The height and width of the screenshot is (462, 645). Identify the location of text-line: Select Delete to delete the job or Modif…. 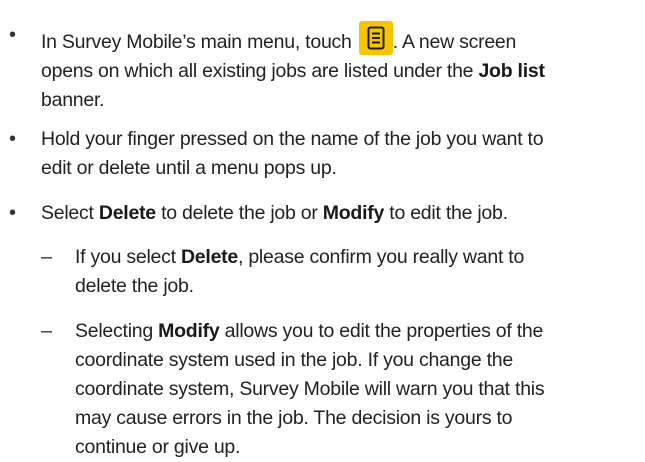
(336, 213).